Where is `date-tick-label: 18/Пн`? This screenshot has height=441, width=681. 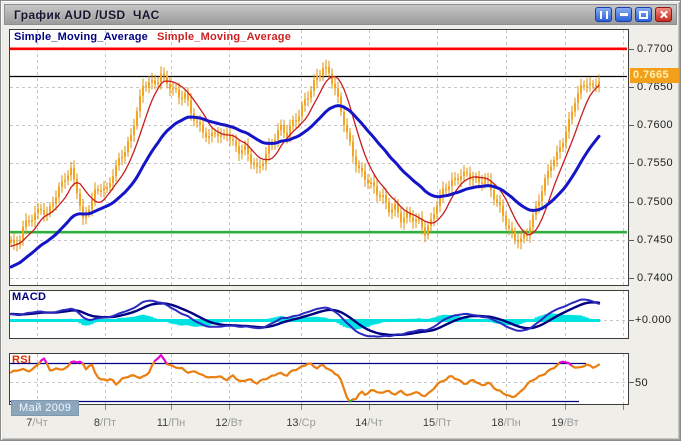
date-tick-label: 18/Пн is located at coordinates (506, 423).